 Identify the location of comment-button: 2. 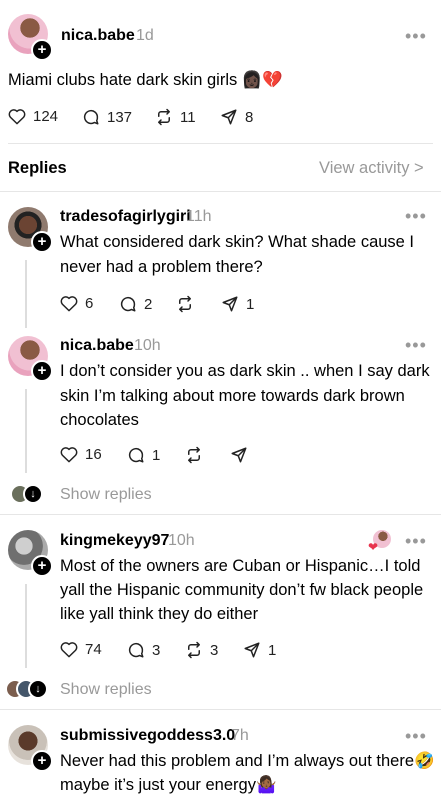
(135, 304).